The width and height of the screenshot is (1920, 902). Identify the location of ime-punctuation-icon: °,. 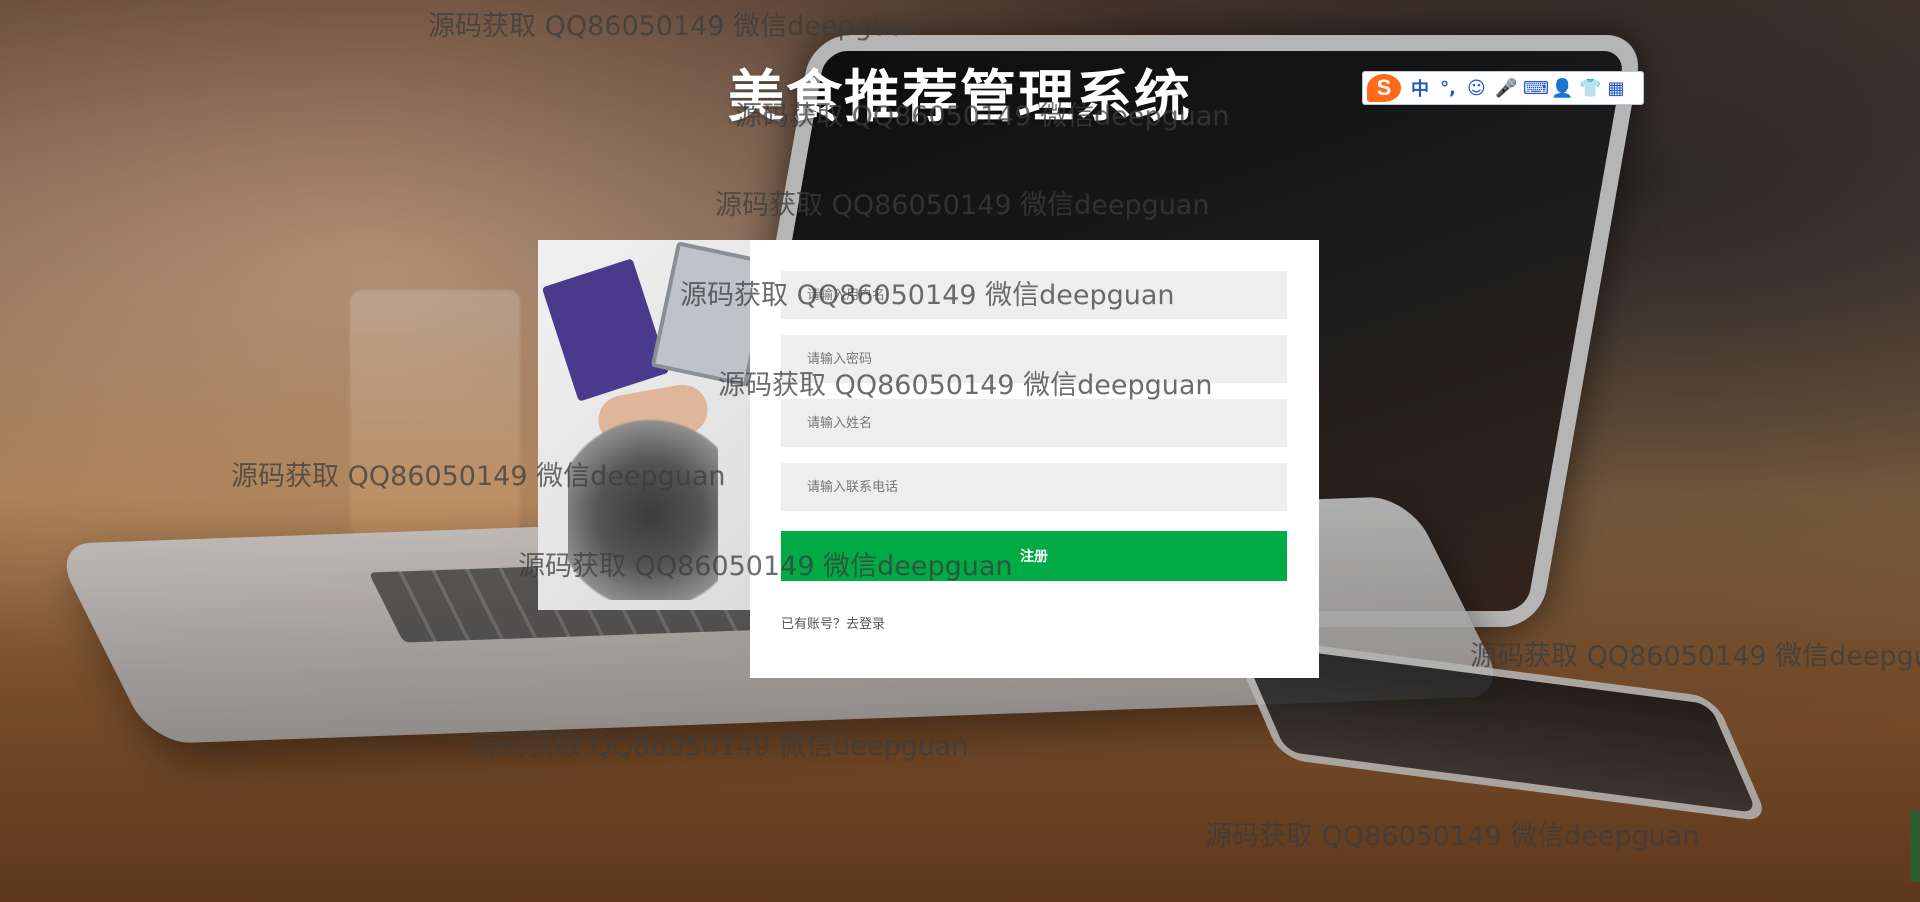
(1448, 88).